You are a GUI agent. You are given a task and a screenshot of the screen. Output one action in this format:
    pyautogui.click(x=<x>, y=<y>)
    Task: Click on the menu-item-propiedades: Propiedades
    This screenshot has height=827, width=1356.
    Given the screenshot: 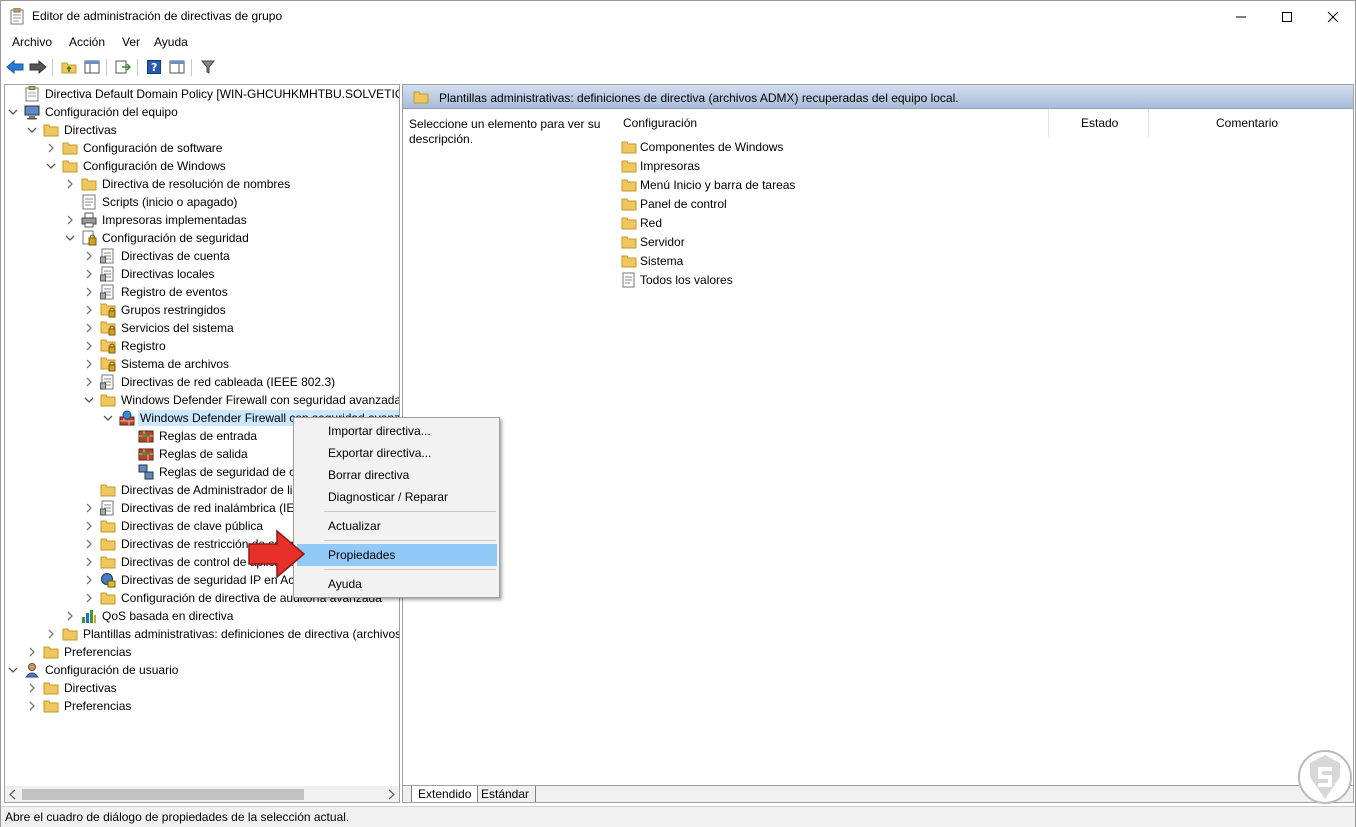 What is the action you would take?
    pyautogui.click(x=397, y=555)
    